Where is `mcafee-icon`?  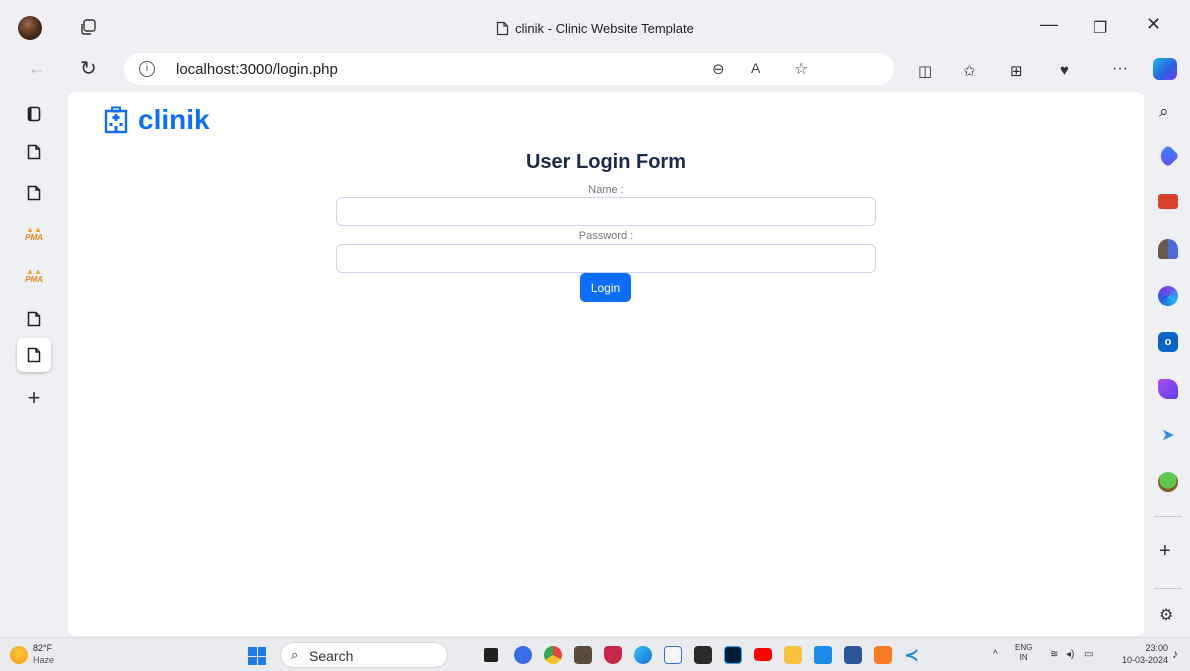 mcafee-icon is located at coordinates (613, 655).